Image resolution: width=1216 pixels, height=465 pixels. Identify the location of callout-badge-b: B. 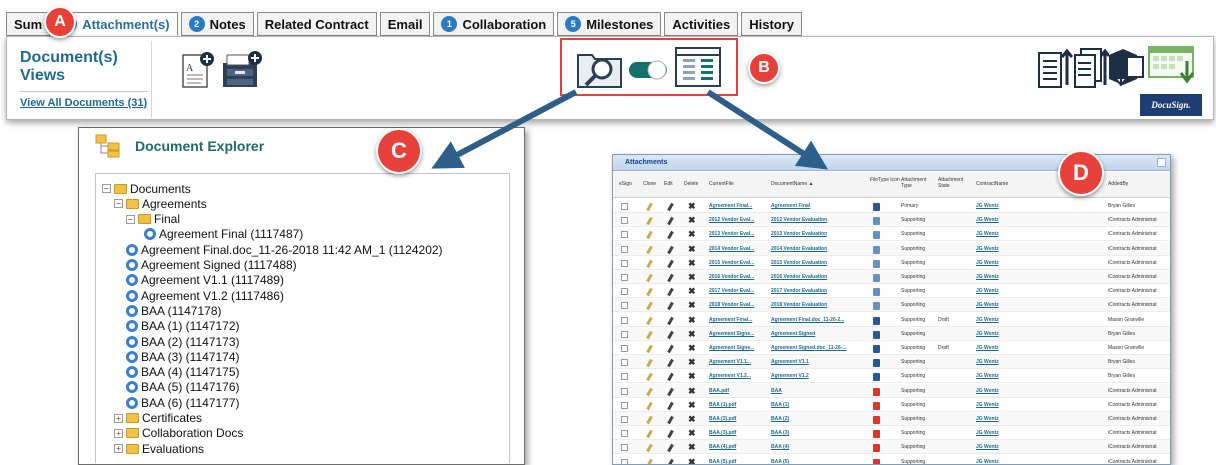
(764, 68).